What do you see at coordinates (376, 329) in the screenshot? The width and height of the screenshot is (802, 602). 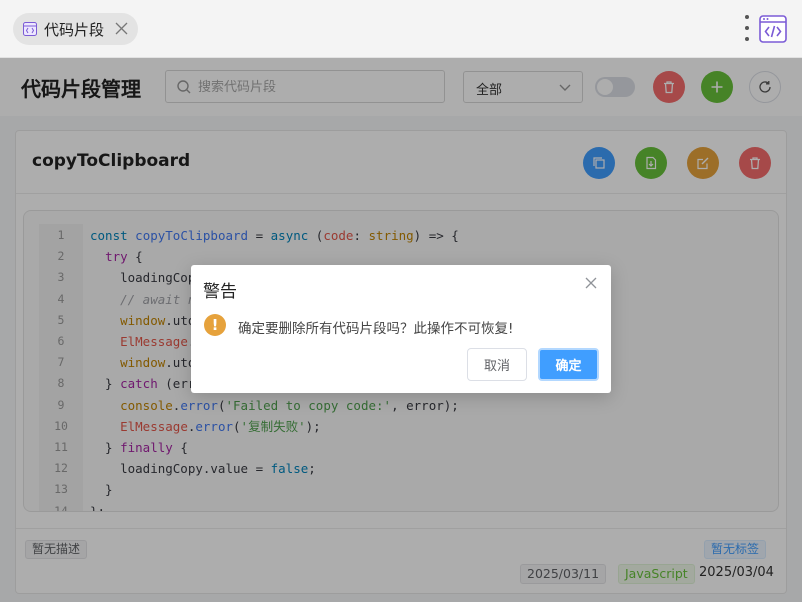 I see `dialog-message: 确定要删除所有代码片段吗？此操作不可恢复!` at bounding box center [376, 329].